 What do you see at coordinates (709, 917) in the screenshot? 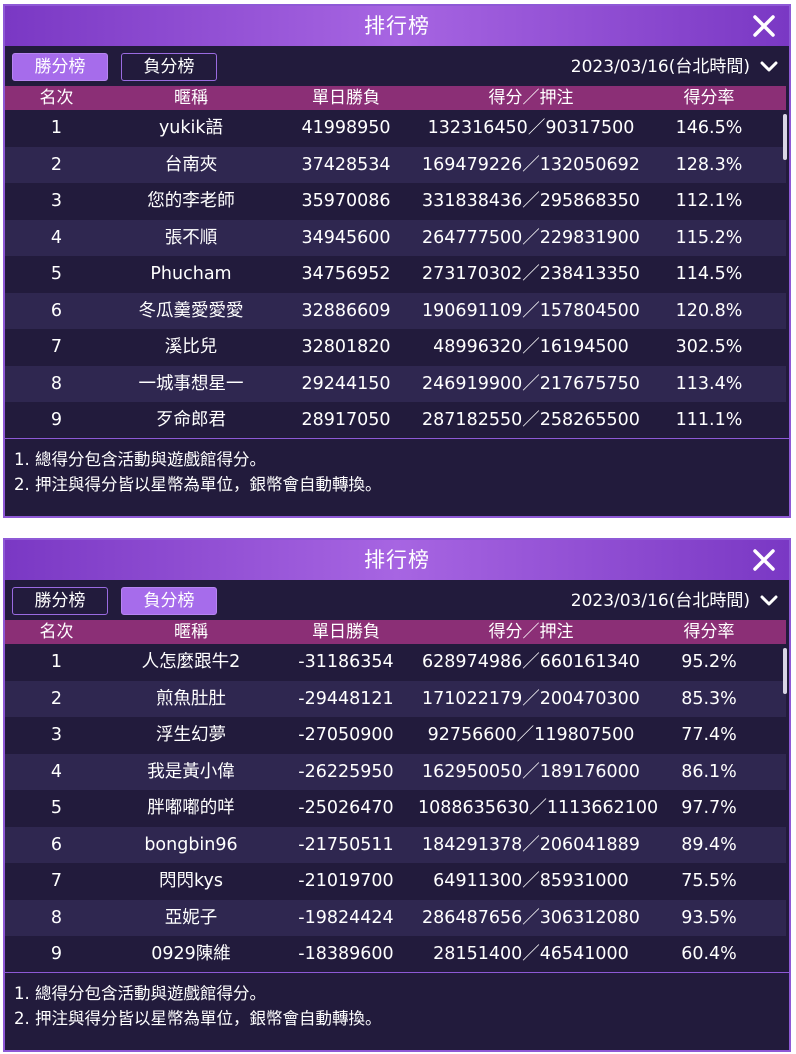
I see `cell-rate: 93.5%` at bounding box center [709, 917].